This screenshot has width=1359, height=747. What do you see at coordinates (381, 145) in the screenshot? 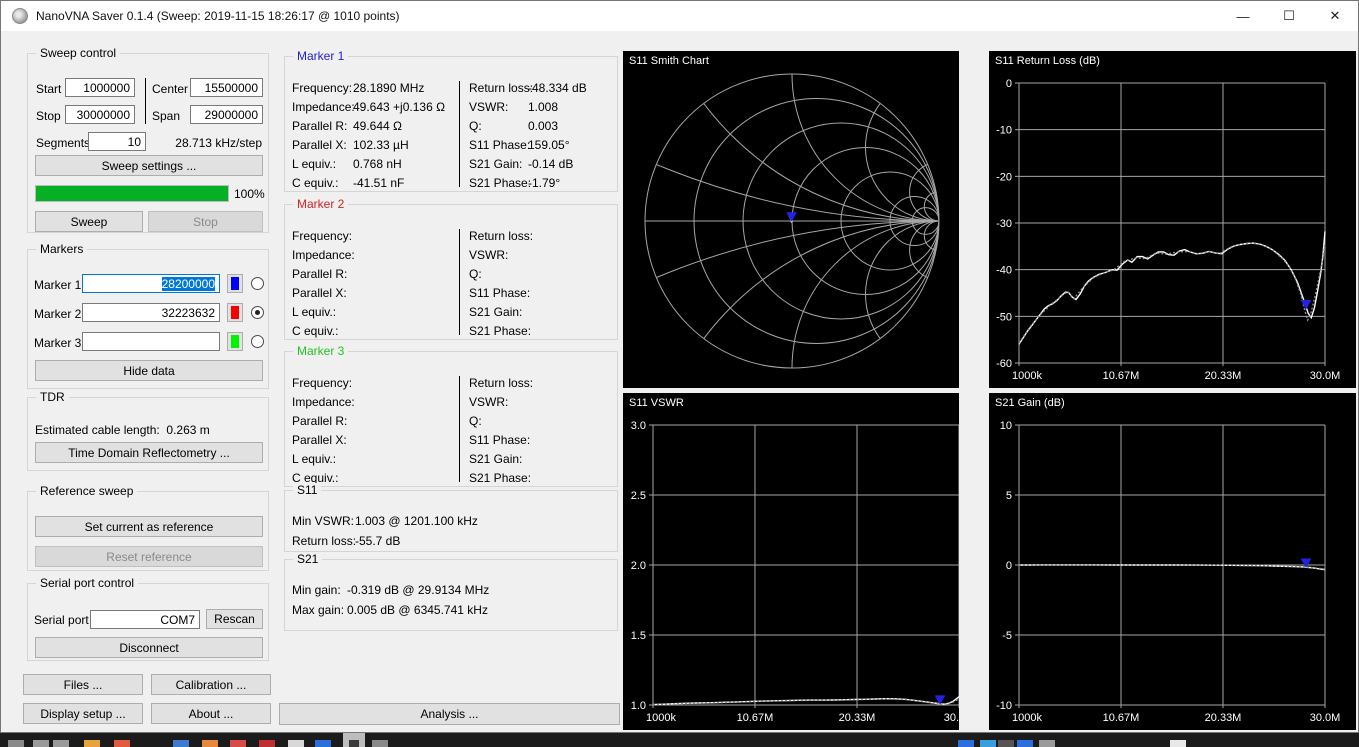
I see `field-value: 102.33 µH` at bounding box center [381, 145].